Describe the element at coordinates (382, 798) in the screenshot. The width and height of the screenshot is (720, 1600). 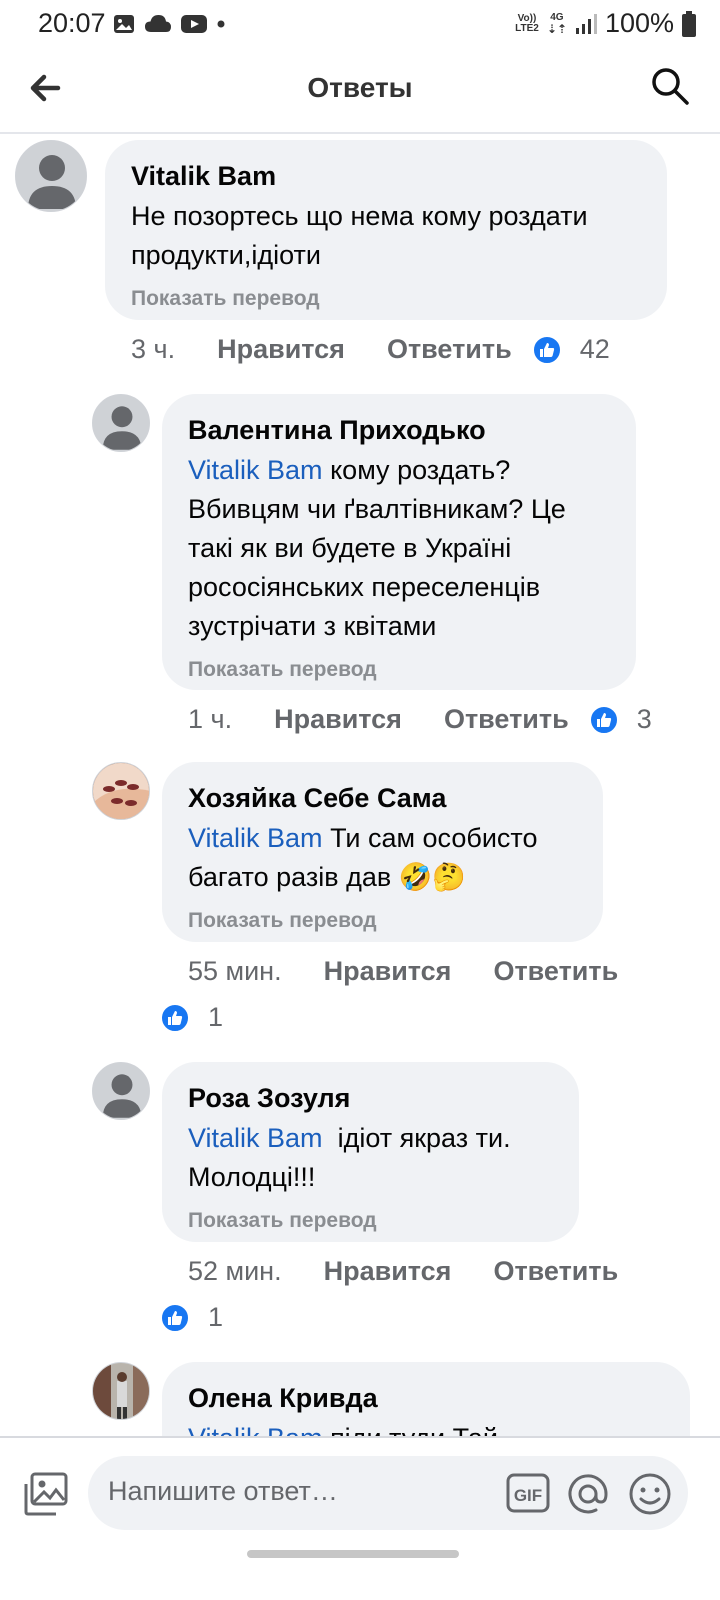
I see `comment-author: Хозяйка Себе Сама` at that location.